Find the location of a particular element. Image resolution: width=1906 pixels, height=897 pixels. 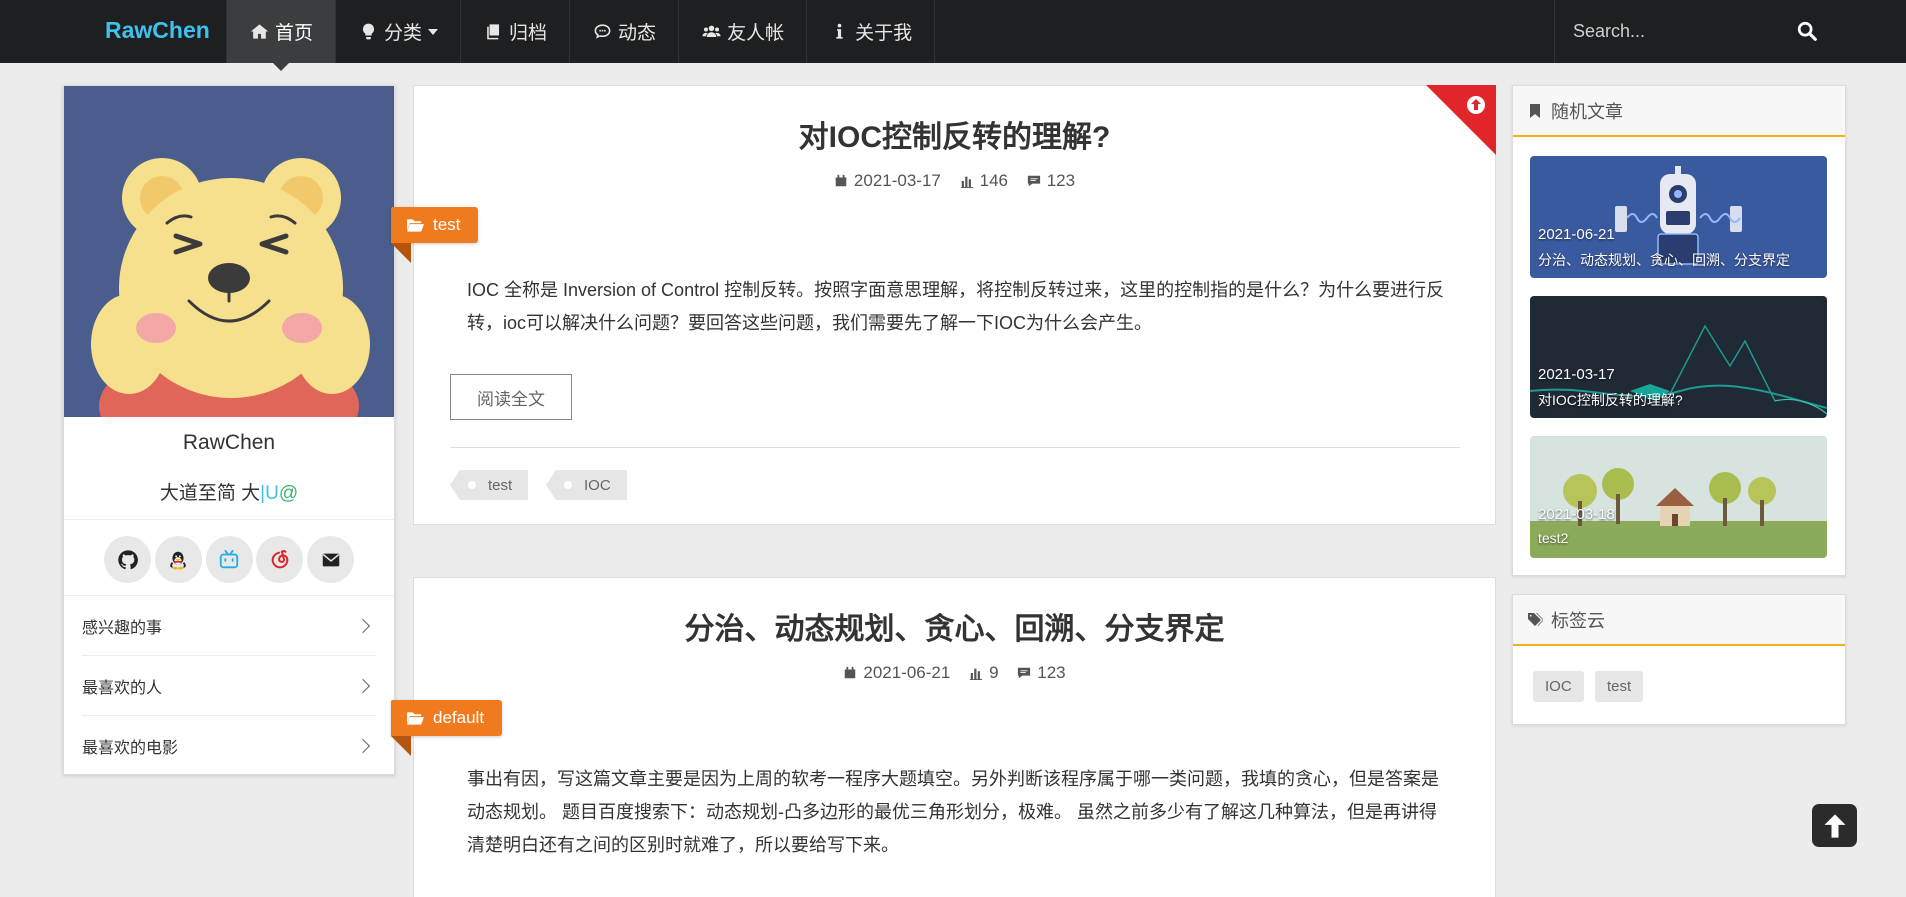

post-title: 对IOC控制反转的理解? is located at coordinates (954, 134).